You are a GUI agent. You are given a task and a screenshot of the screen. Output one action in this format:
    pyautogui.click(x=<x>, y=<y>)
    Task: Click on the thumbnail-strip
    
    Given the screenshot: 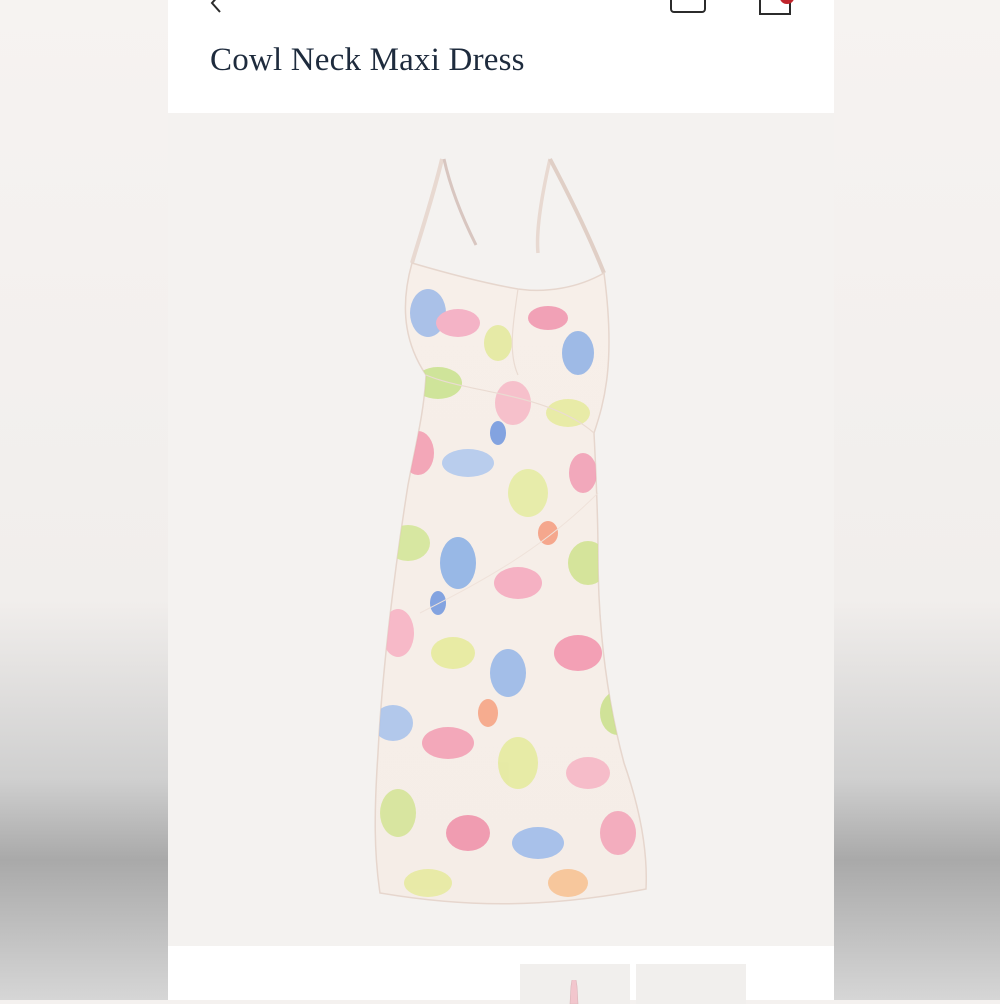 What is the action you would take?
    pyautogui.click(x=501, y=975)
    